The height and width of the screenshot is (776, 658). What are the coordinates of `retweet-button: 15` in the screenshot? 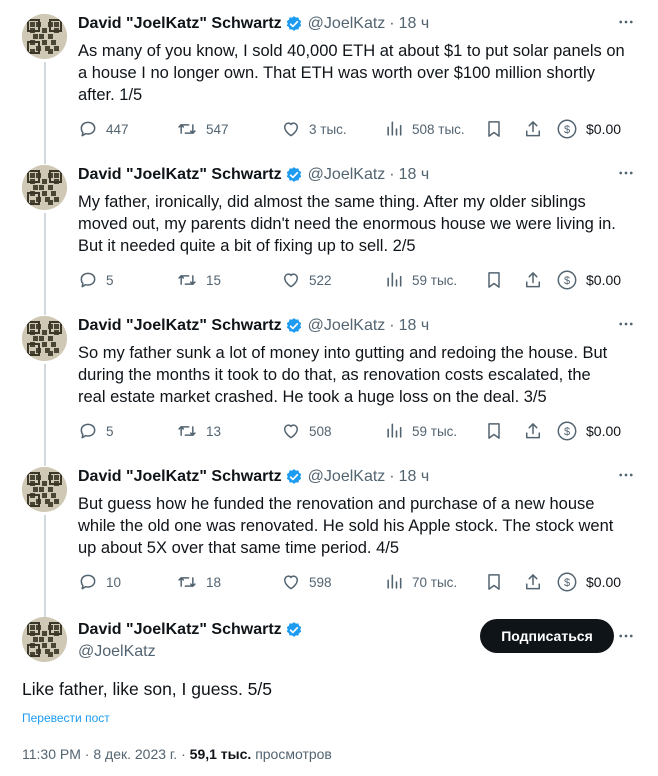 It's located at (198, 280).